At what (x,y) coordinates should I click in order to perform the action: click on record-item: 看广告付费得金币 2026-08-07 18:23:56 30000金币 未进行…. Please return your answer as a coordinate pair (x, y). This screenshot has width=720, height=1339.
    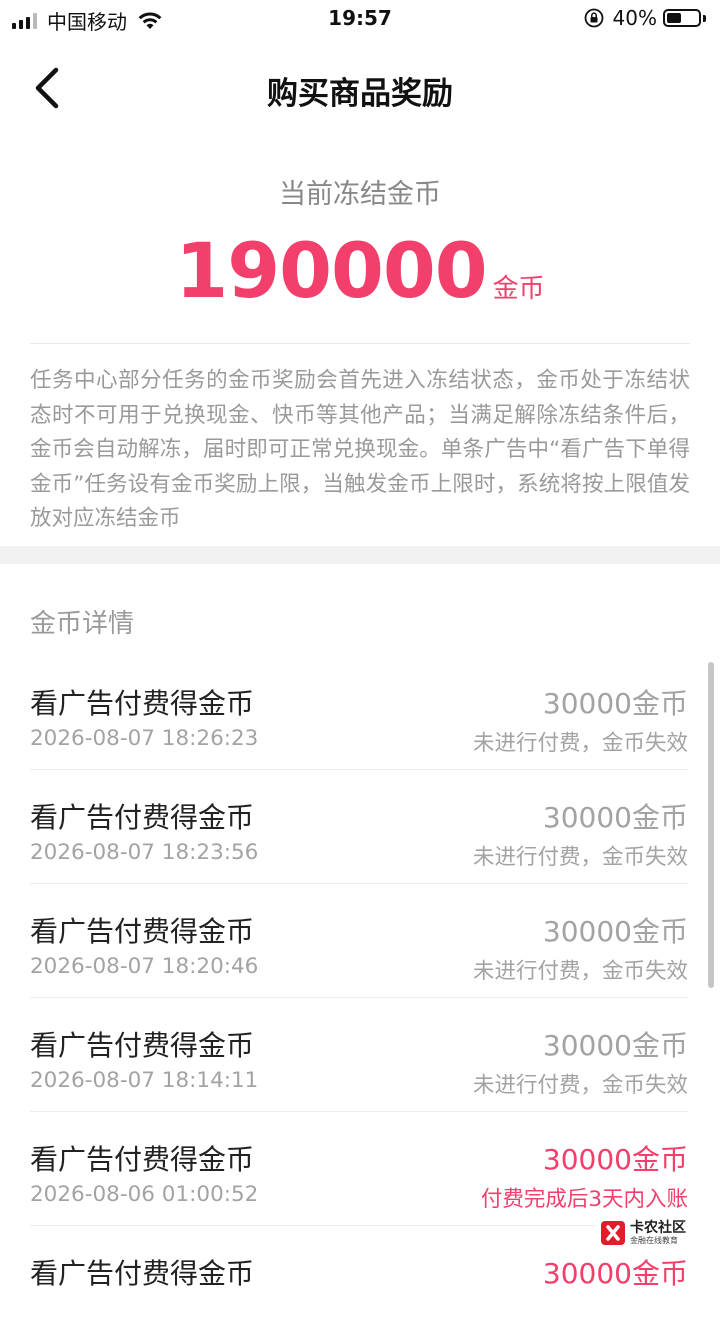
    Looking at the image, I should click on (359, 827).